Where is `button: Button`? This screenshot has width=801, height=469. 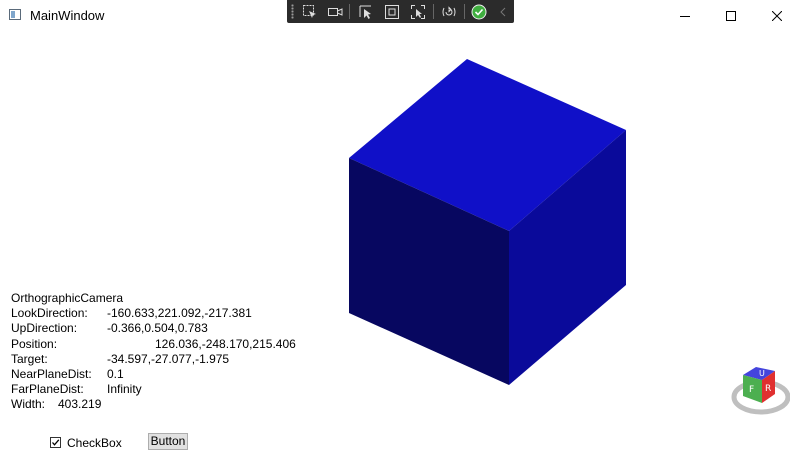
button: Button is located at coordinates (168, 441).